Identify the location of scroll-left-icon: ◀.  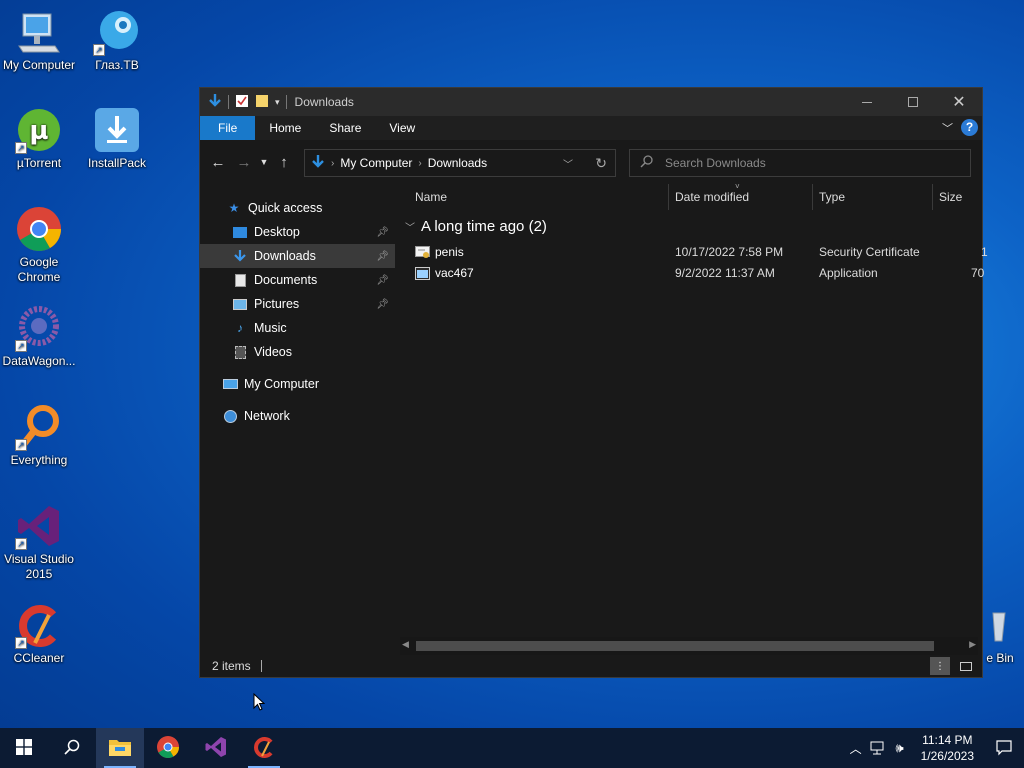
(405, 644).